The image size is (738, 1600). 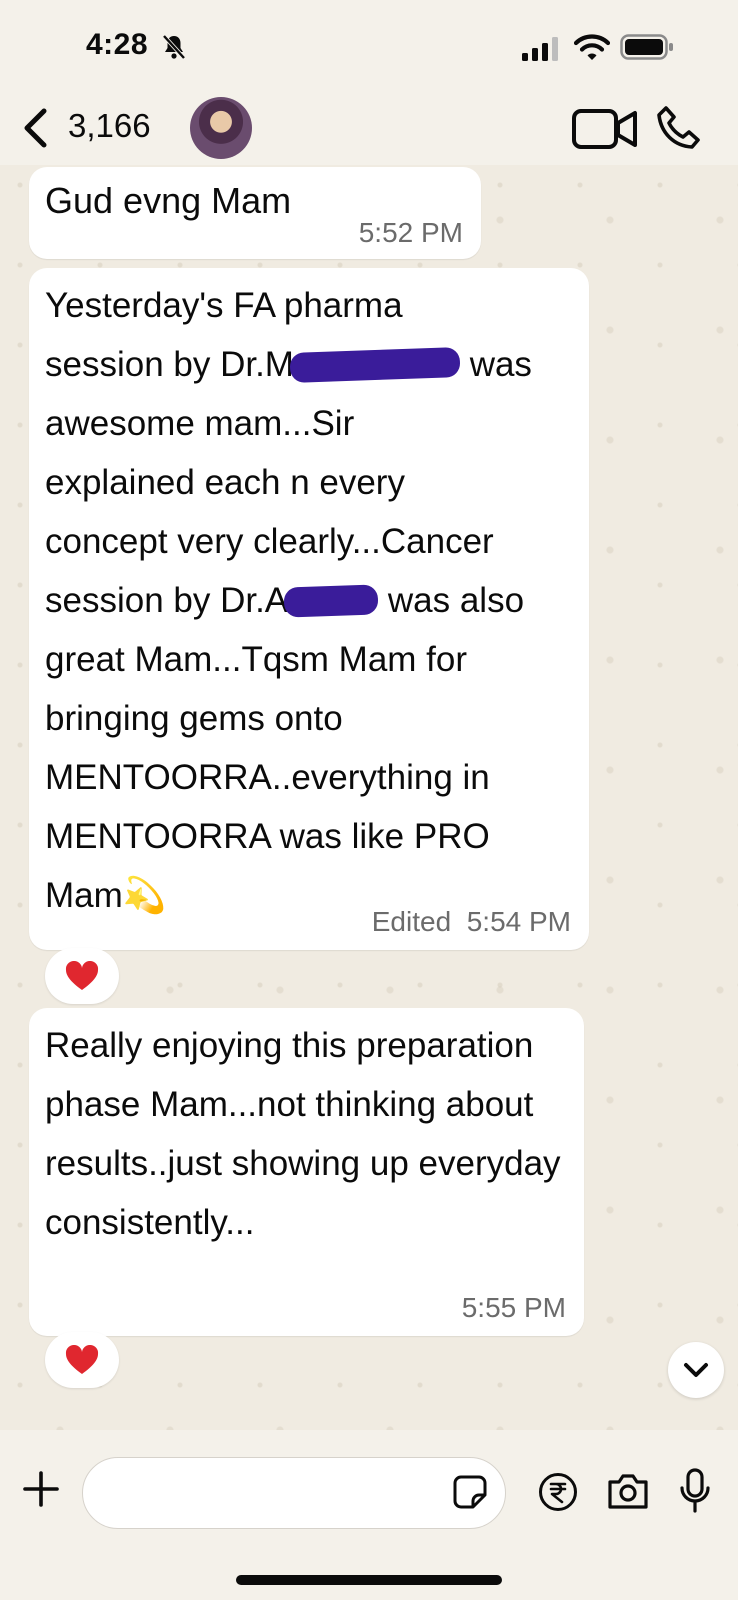 I want to click on message-time: 5:54 PM, so click(x=518, y=921).